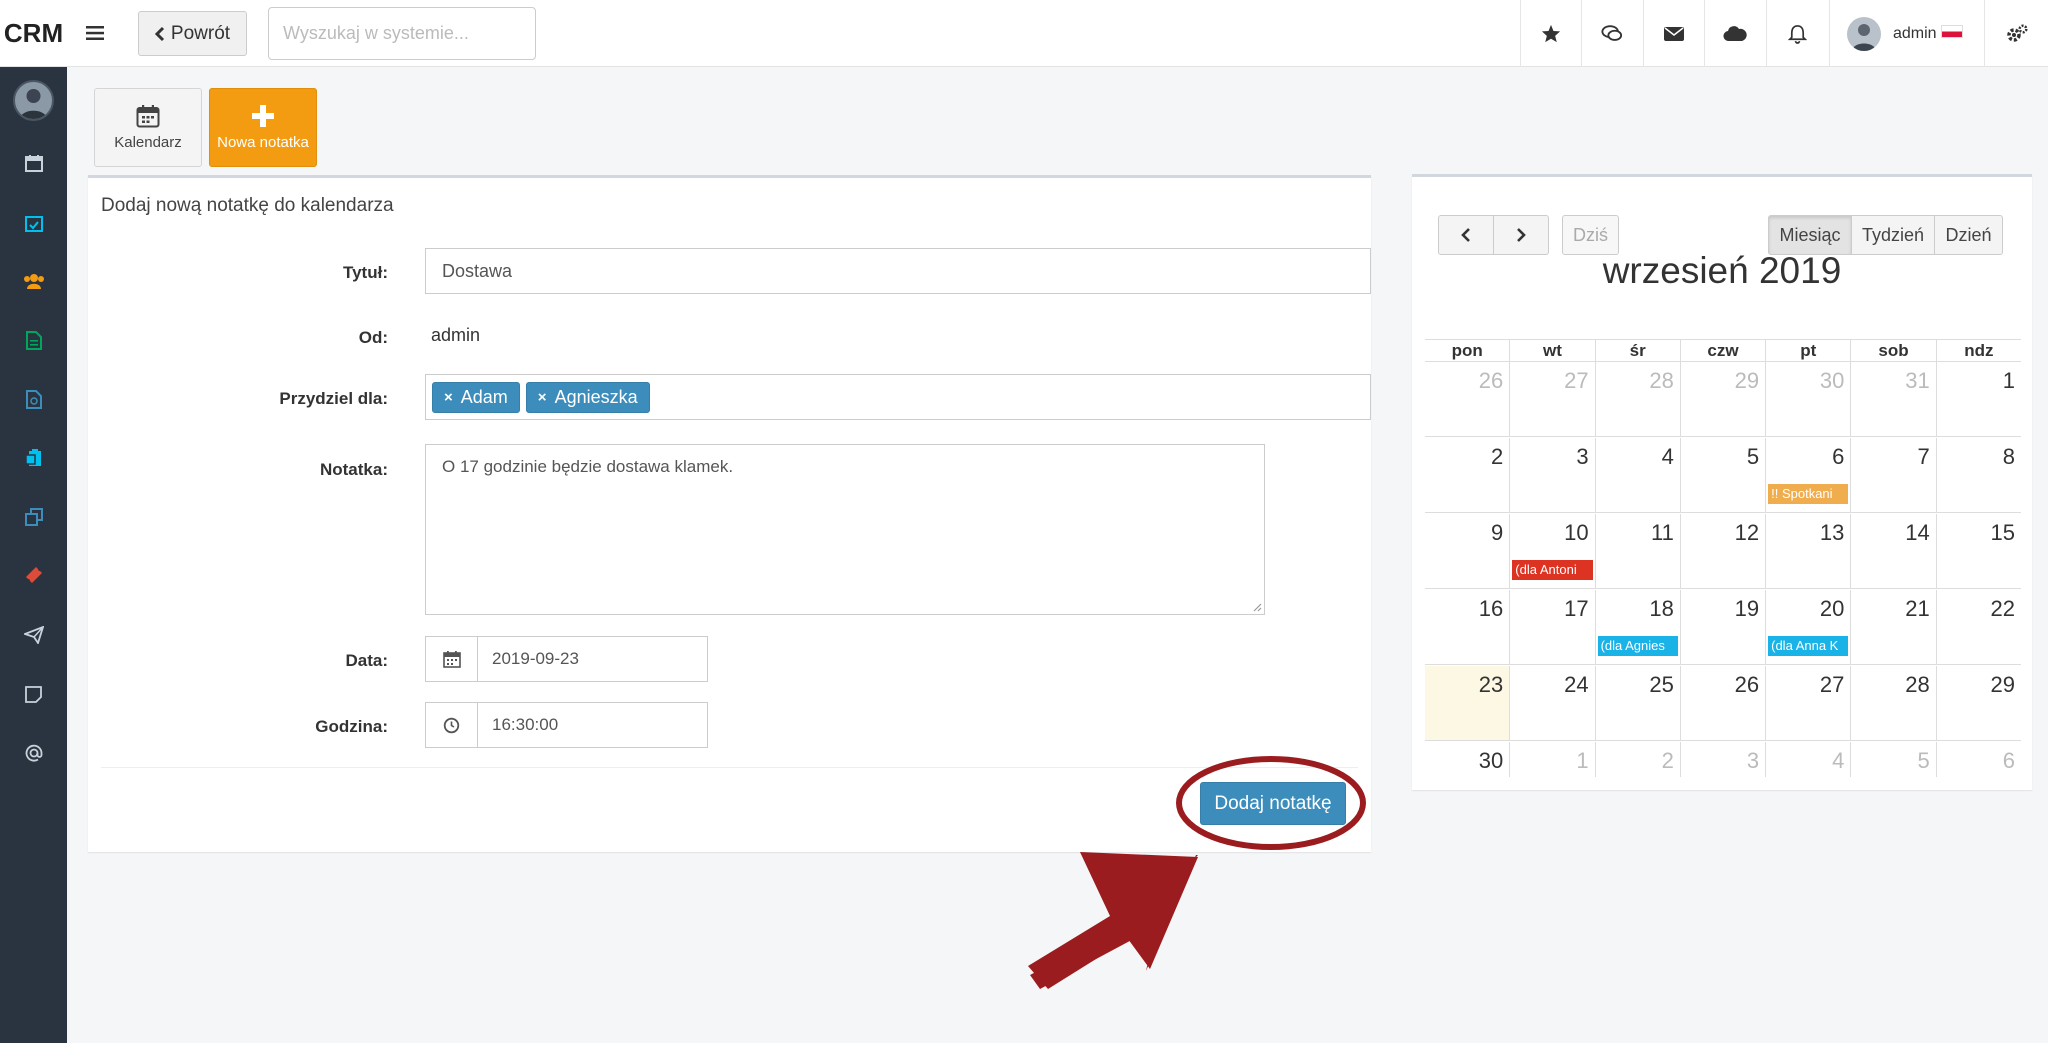  What do you see at coordinates (1892, 627) in the screenshot?
I see `calendar-day: 21` at bounding box center [1892, 627].